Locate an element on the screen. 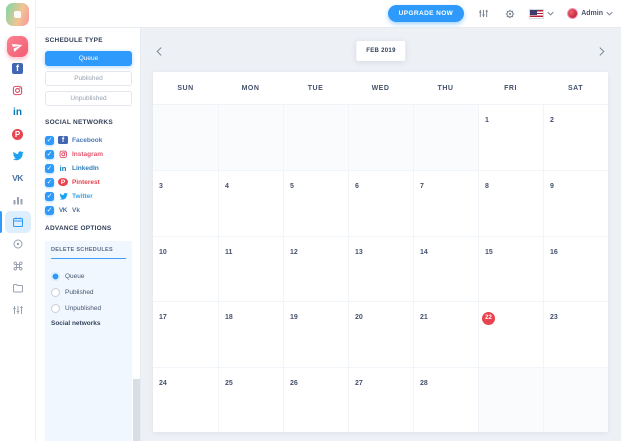  rail-item-pinterest is located at coordinates (18, 134).